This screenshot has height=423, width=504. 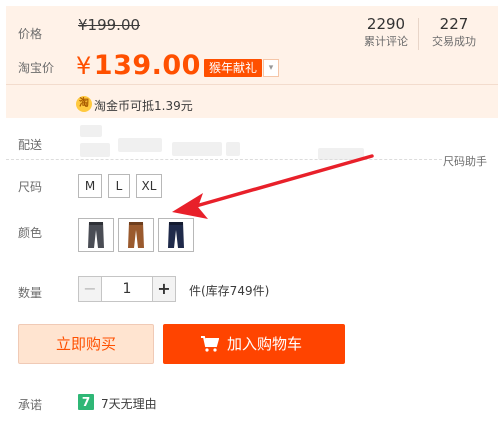 I want to click on stock-text: 件(库存749件), so click(x=229, y=291).